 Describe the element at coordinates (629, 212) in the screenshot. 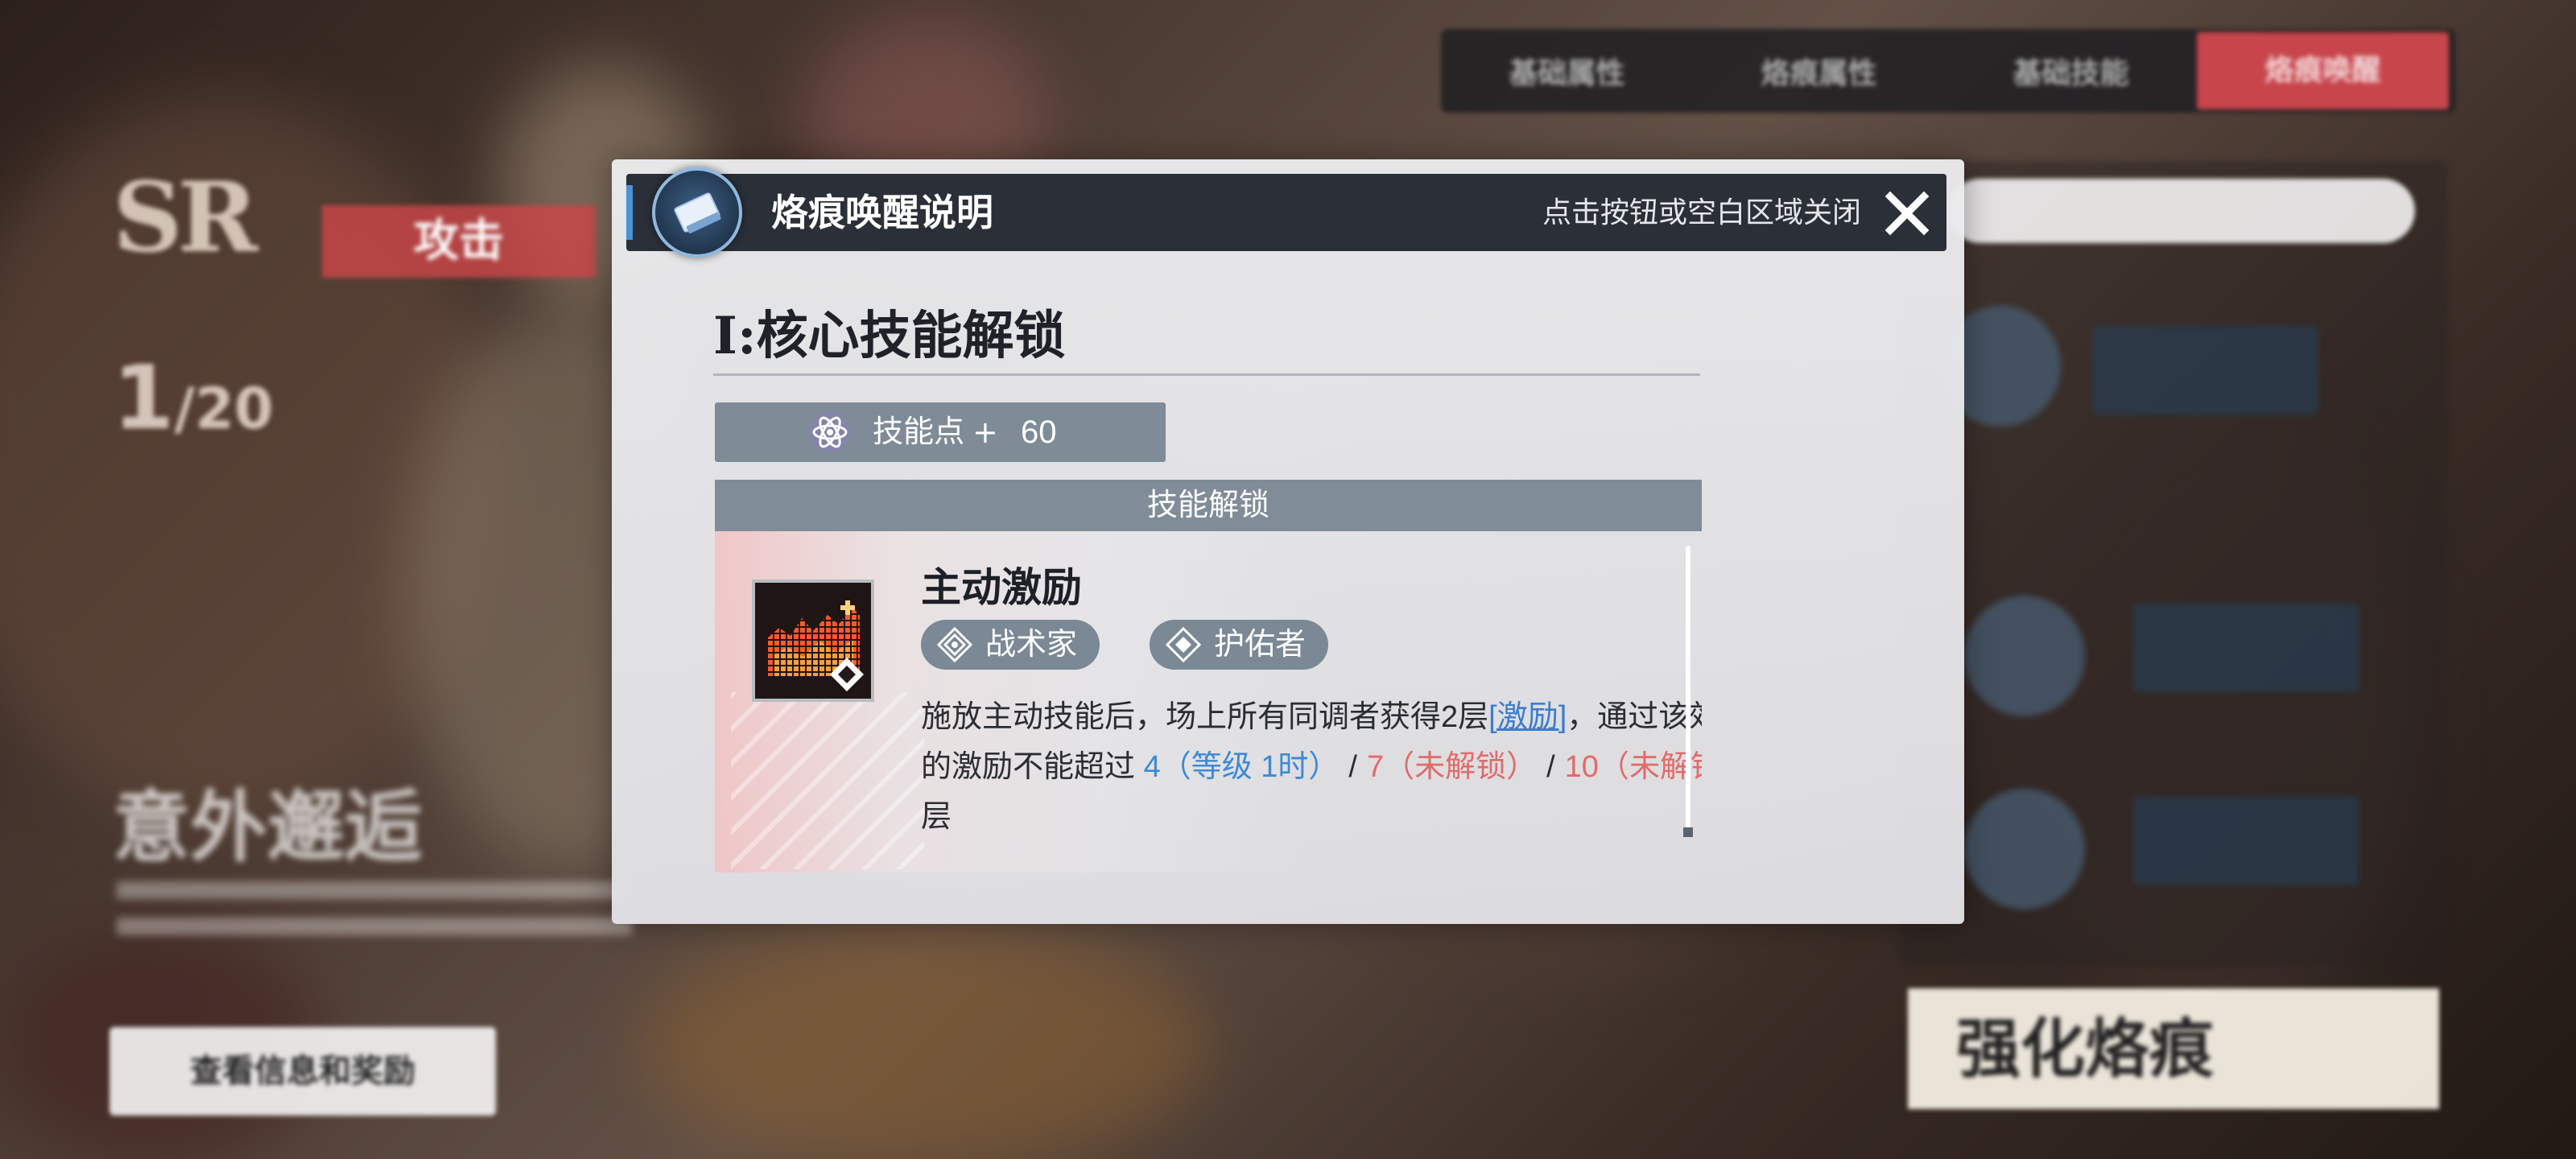

I see `header-accent` at that location.